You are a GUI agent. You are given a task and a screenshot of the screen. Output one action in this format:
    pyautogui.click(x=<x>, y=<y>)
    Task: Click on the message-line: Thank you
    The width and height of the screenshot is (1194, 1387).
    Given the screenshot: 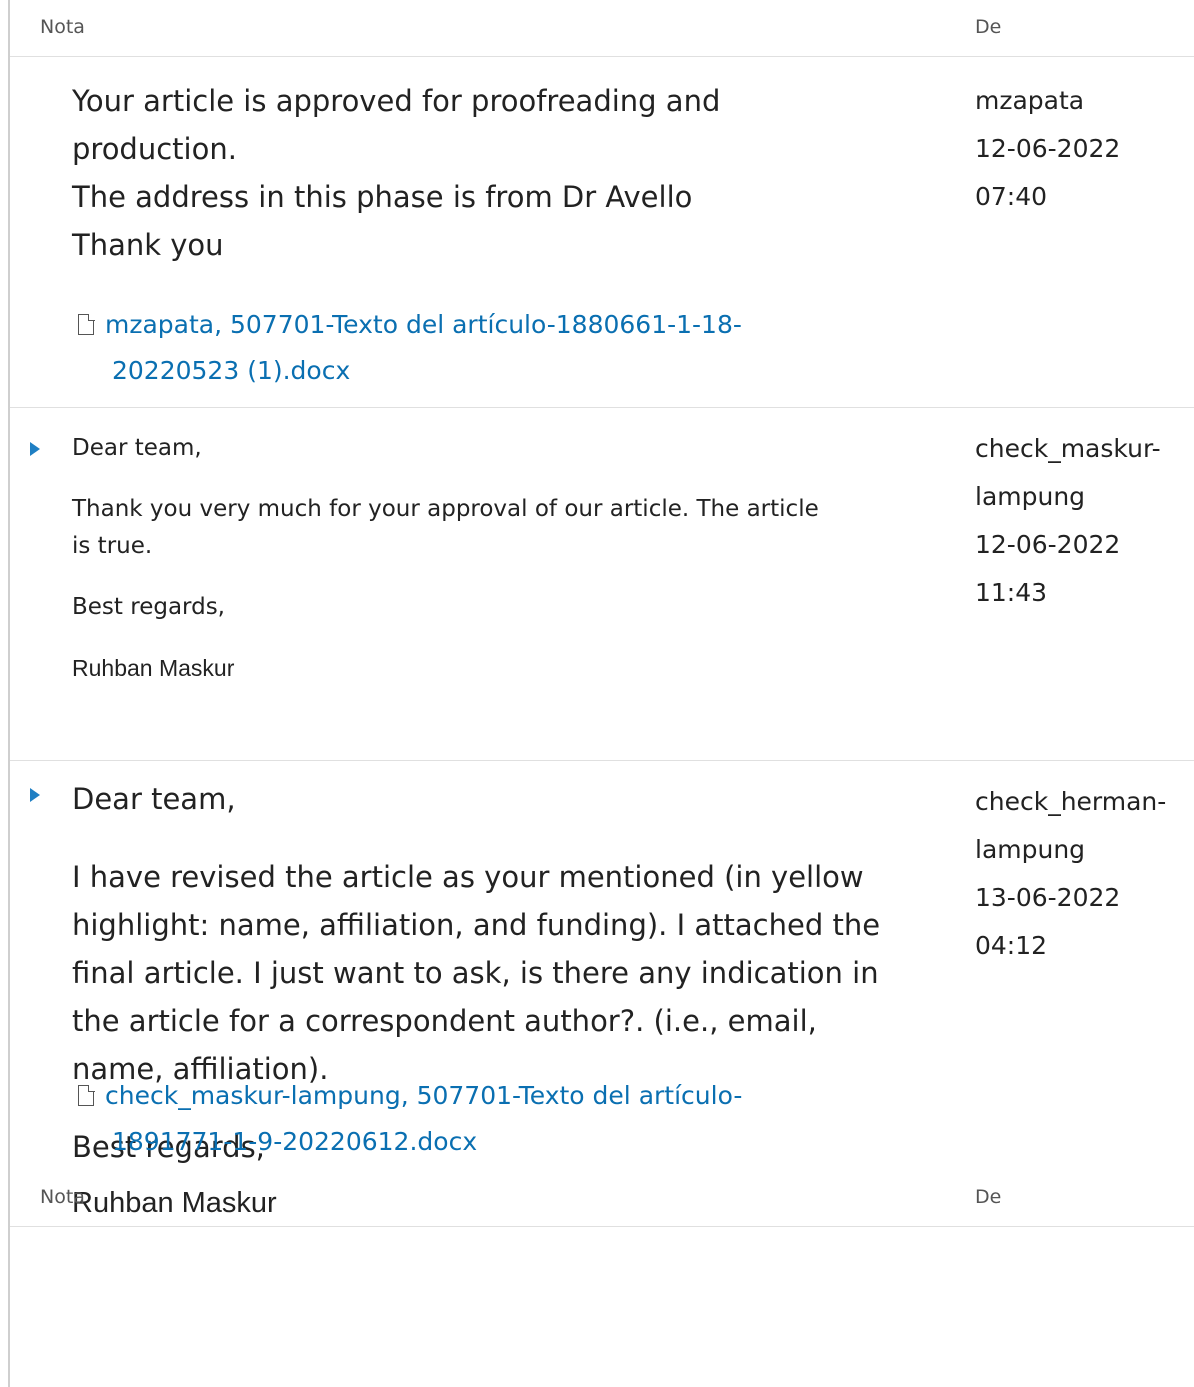 What is the action you would take?
    pyautogui.click(x=148, y=245)
    